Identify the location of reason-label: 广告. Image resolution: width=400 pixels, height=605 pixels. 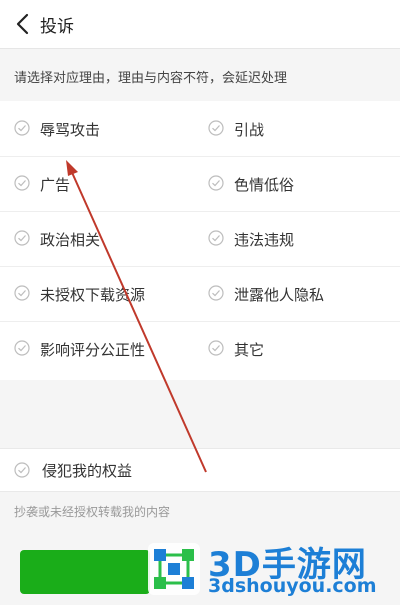
(55, 185).